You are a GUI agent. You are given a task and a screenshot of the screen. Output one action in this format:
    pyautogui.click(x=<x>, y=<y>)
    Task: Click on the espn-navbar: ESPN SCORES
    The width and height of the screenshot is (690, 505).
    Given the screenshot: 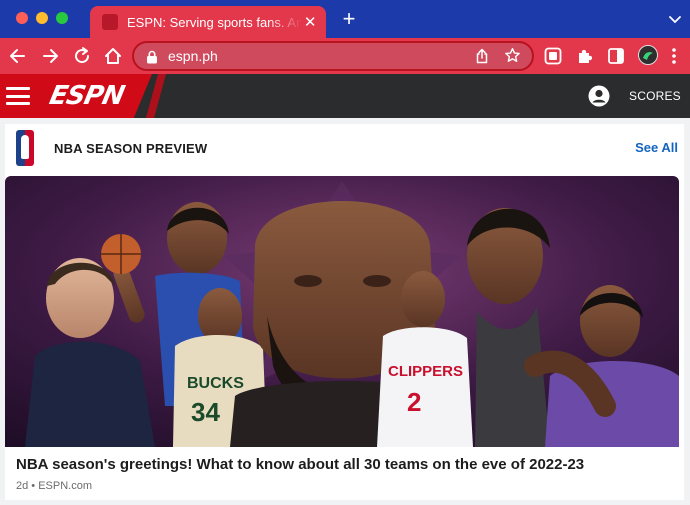 What is the action you would take?
    pyautogui.click(x=345, y=96)
    